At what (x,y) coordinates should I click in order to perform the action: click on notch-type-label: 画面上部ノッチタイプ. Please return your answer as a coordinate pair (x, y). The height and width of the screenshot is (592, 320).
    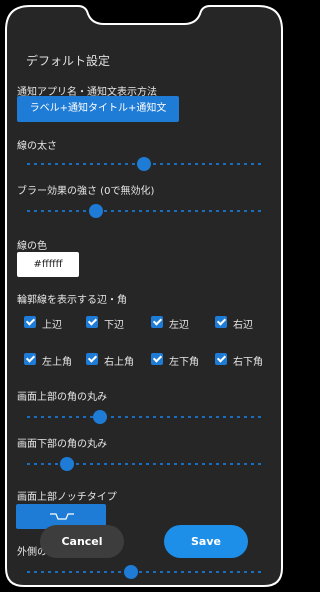
    Looking at the image, I should click on (67, 497).